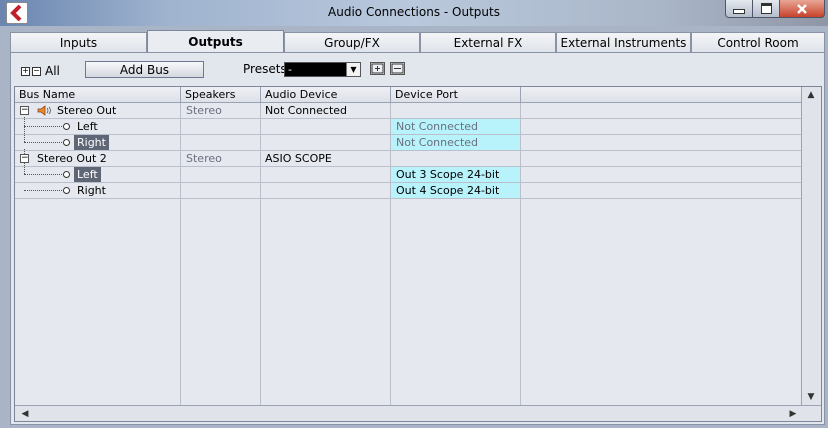 Image resolution: width=828 pixels, height=428 pixels. I want to click on delete-preset-icon, so click(397, 68).